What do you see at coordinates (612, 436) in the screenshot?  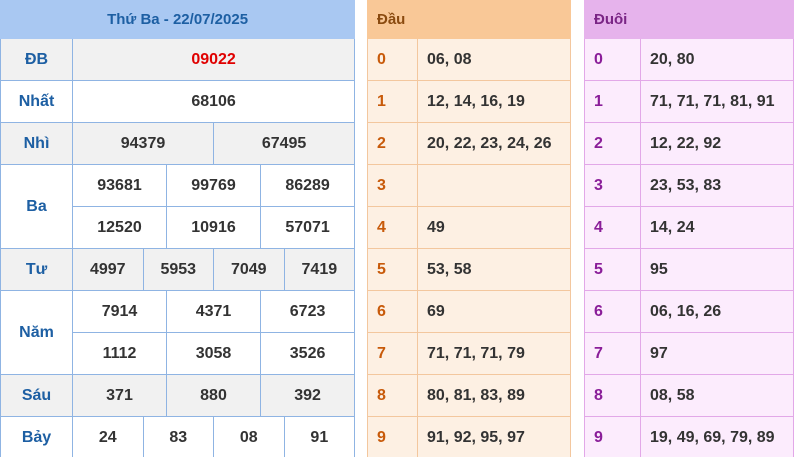 I see `tail-digit: 9` at bounding box center [612, 436].